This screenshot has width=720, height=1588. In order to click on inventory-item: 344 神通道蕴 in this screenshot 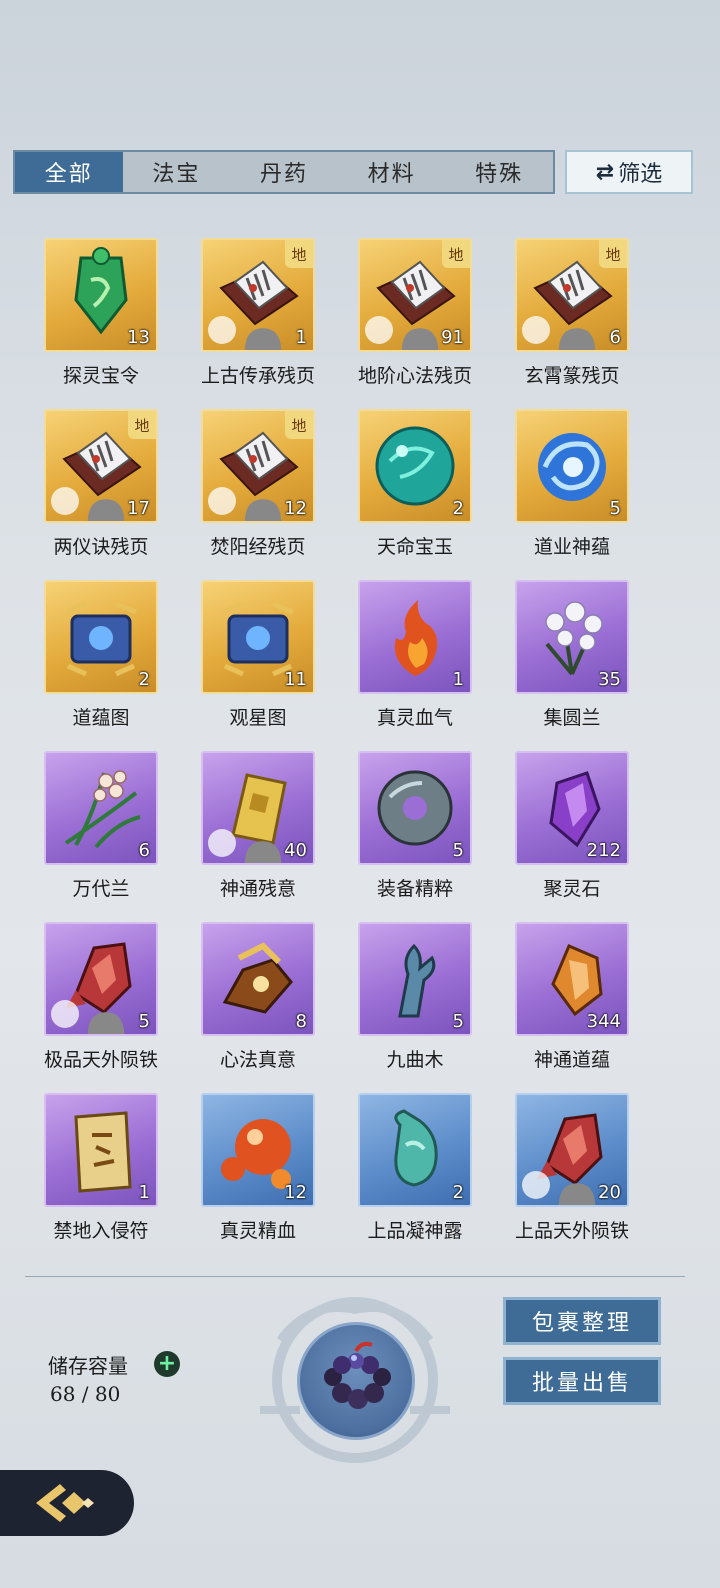, I will do `click(566, 1002)`.